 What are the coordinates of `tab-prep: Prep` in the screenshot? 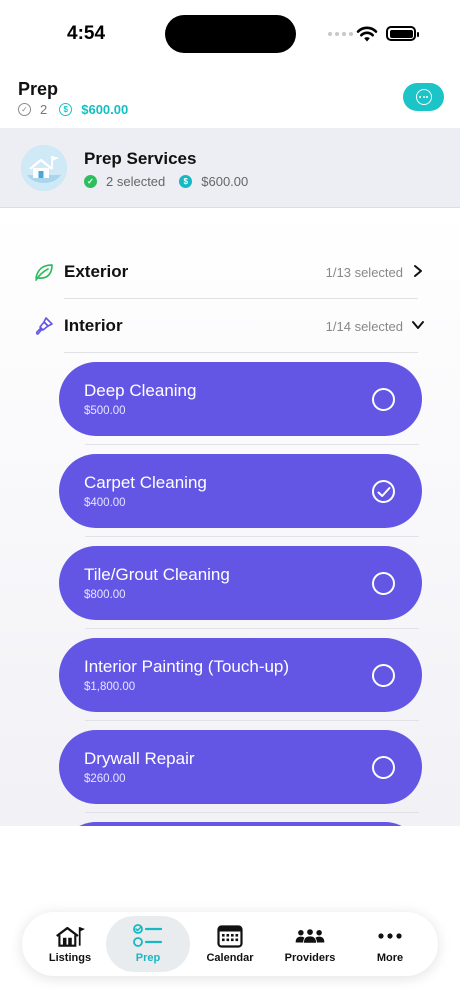 It's located at (148, 944).